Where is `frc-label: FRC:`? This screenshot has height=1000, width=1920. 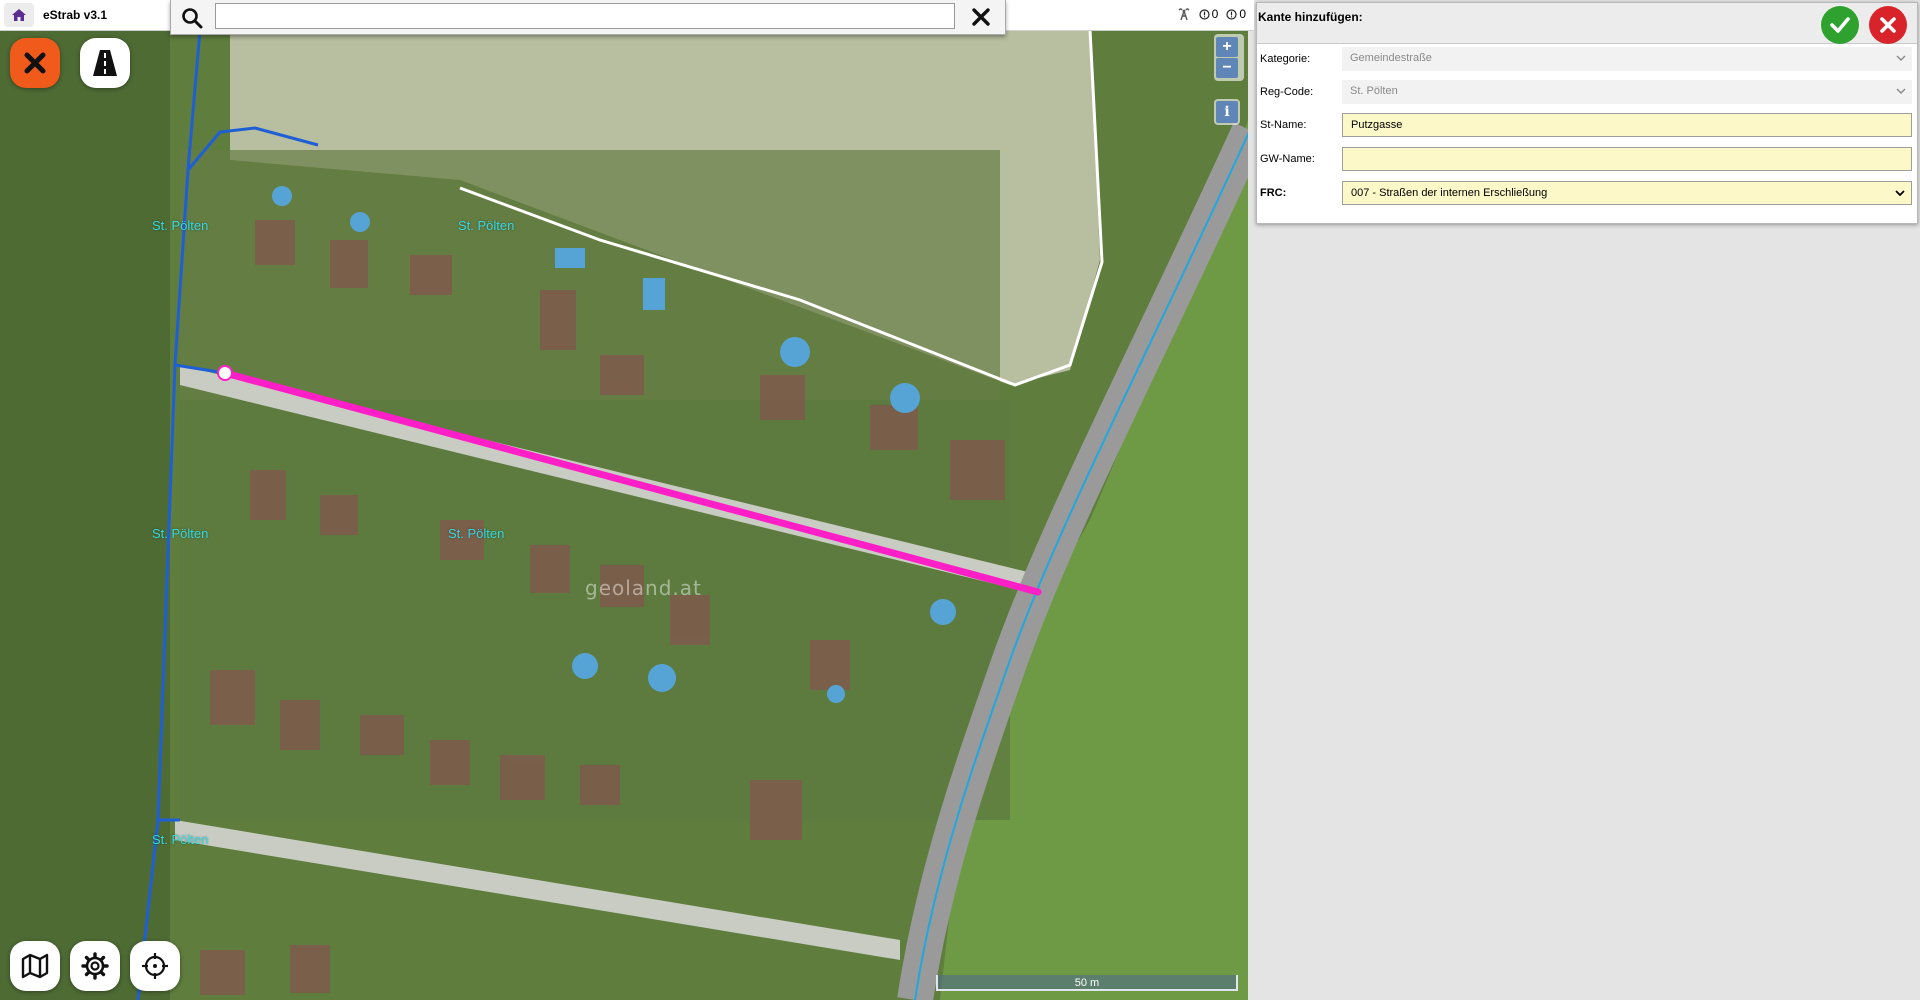 frc-label: FRC: is located at coordinates (1273, 193).